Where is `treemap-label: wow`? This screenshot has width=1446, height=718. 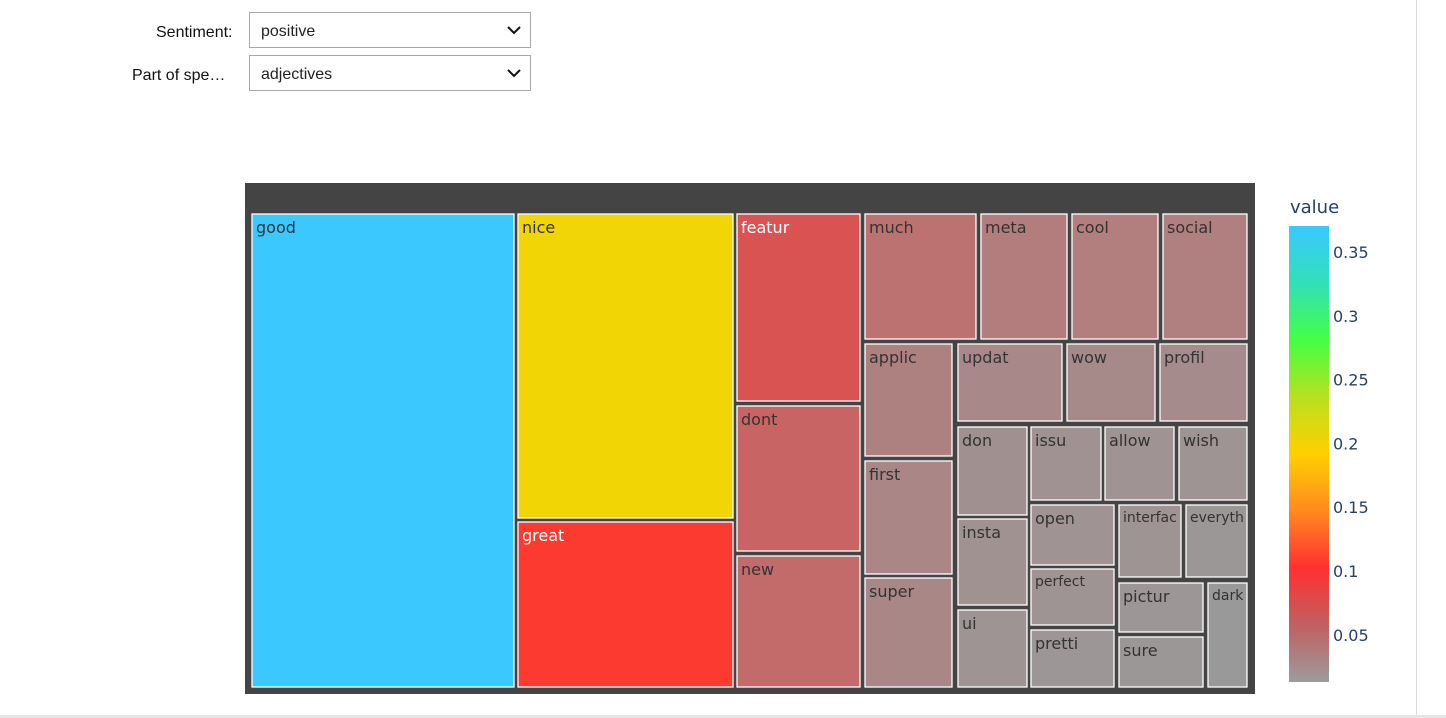 treemap-label: wow is located at coordinates (1089, 357).